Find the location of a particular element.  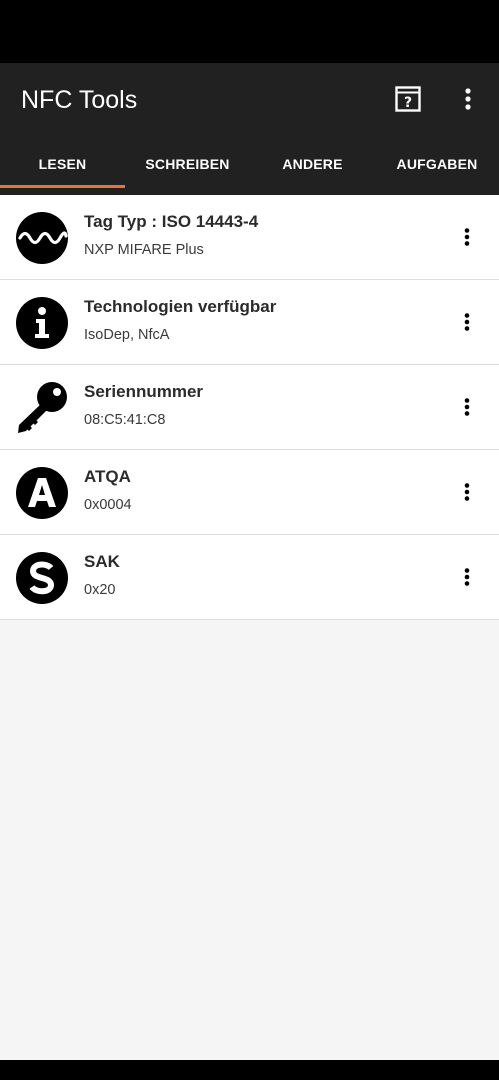

status-bar is located at coordinates (249, 31).